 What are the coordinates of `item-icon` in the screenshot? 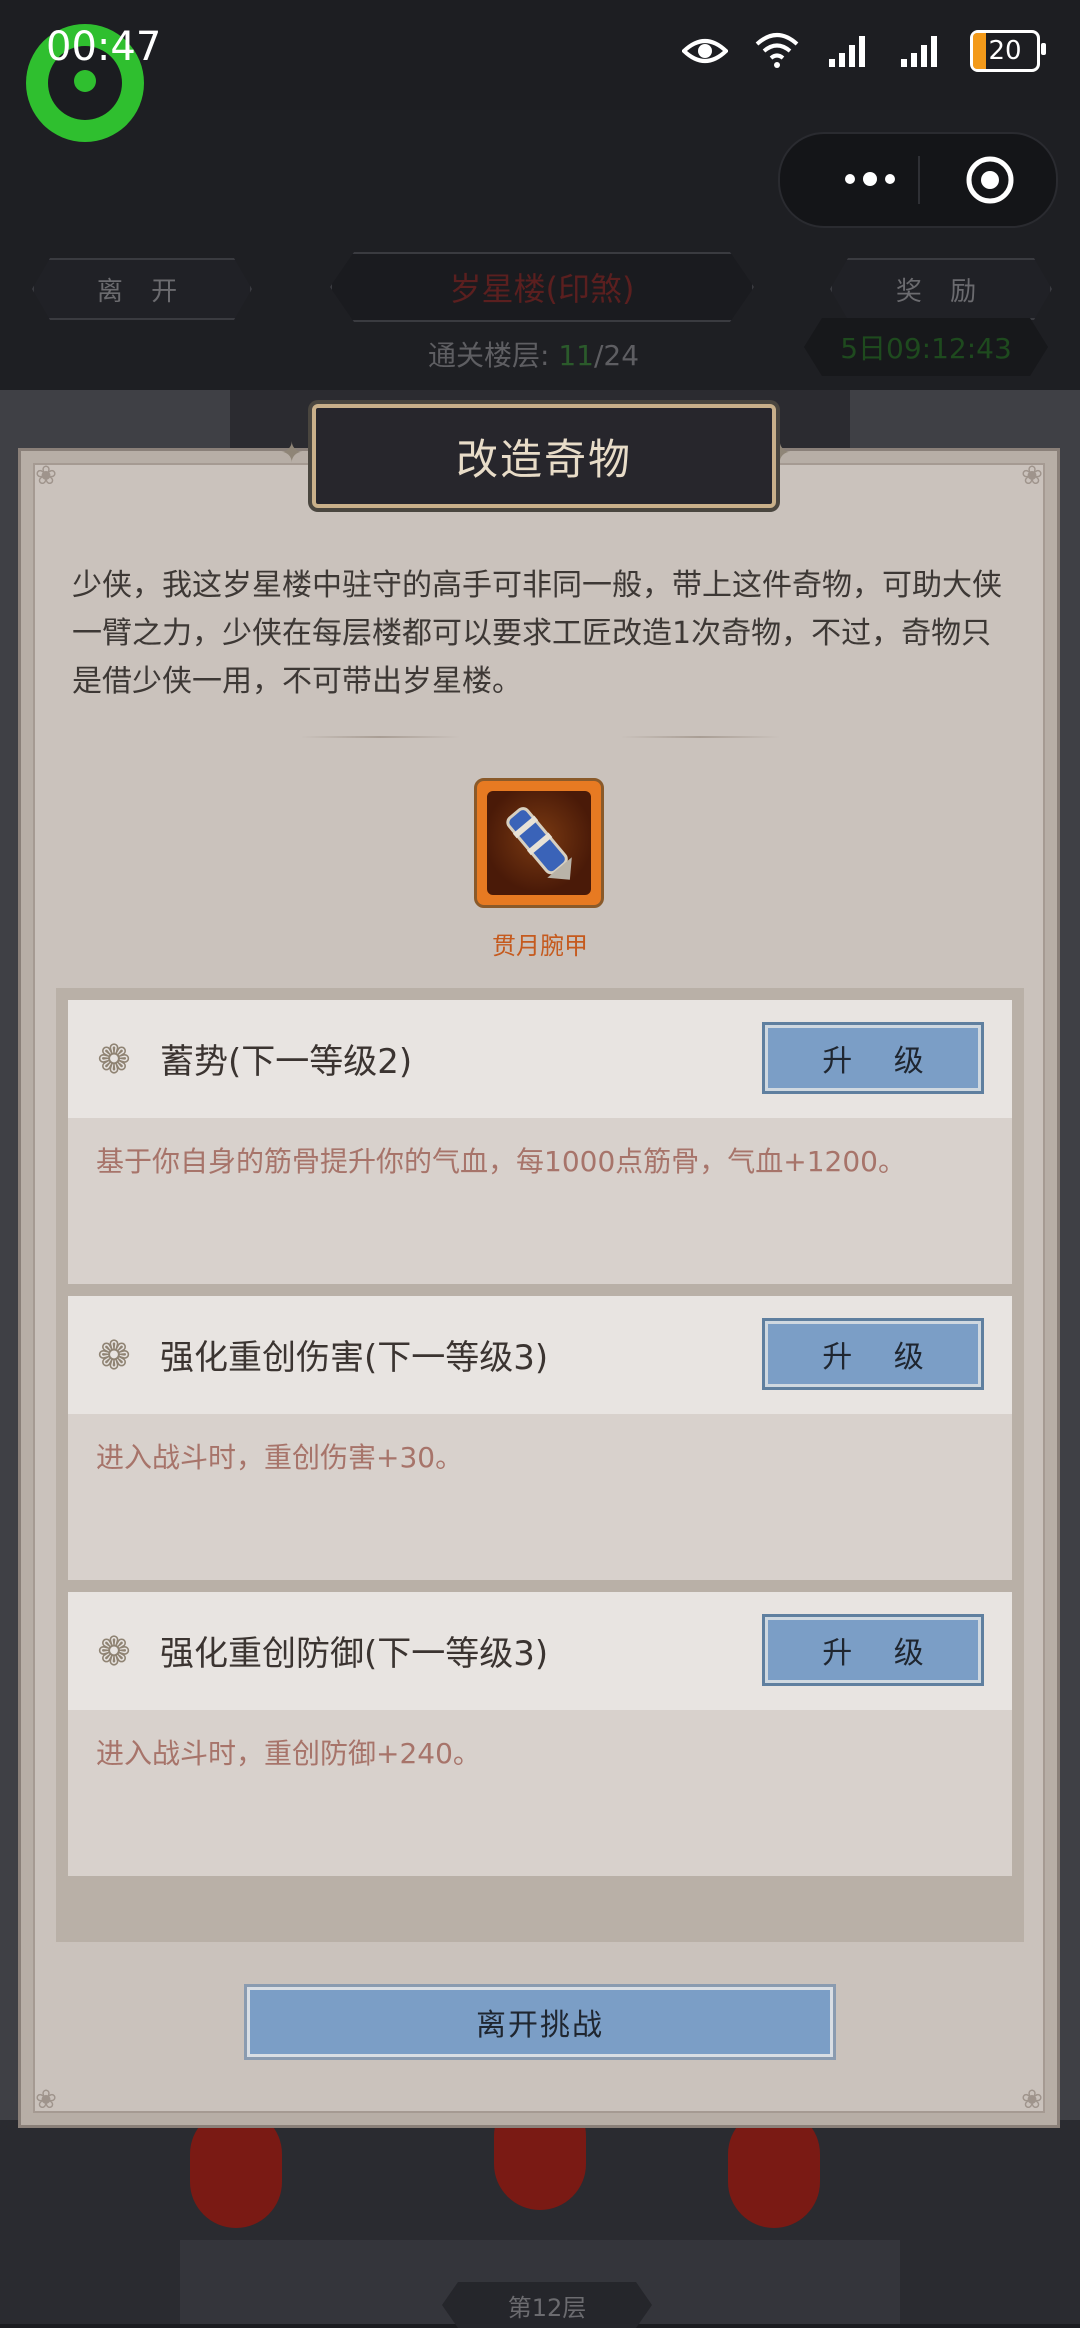 It's located at (539, 843).